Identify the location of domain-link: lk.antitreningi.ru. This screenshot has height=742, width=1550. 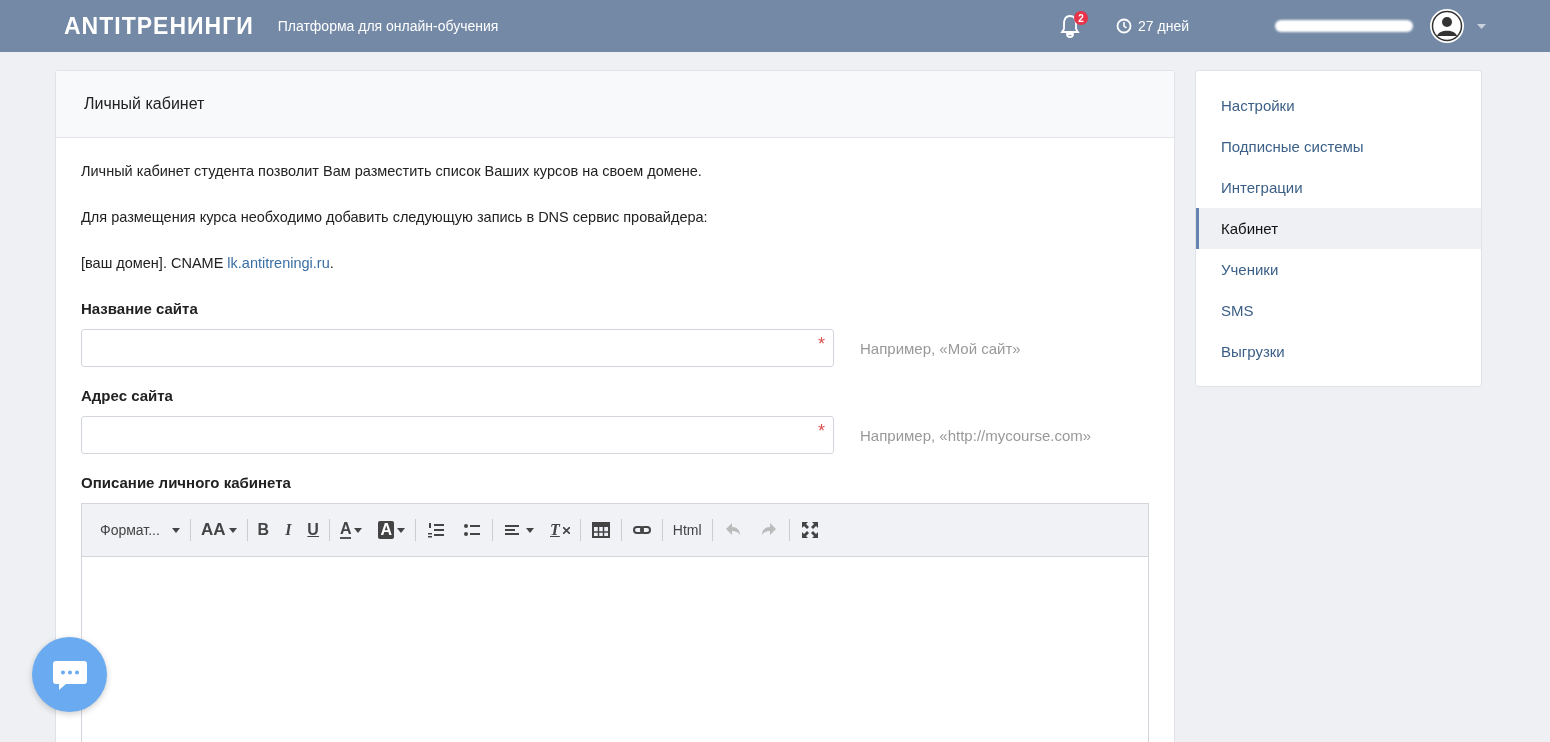
(278, 263).